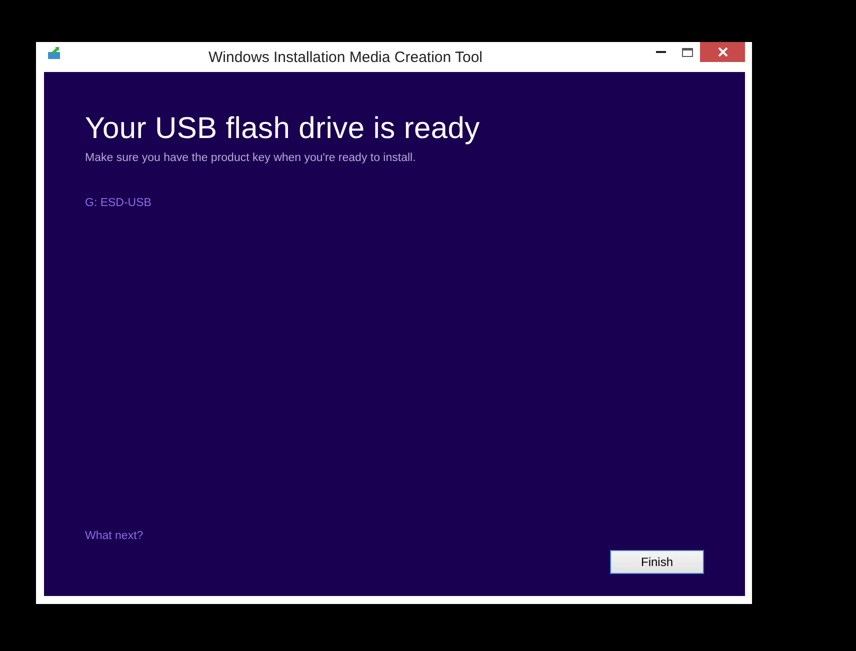 This screenshot has height=651, width=856. Describe the element at coordinates (657, 562) in the screenshot. I see `finish-button: Finish` at that location.